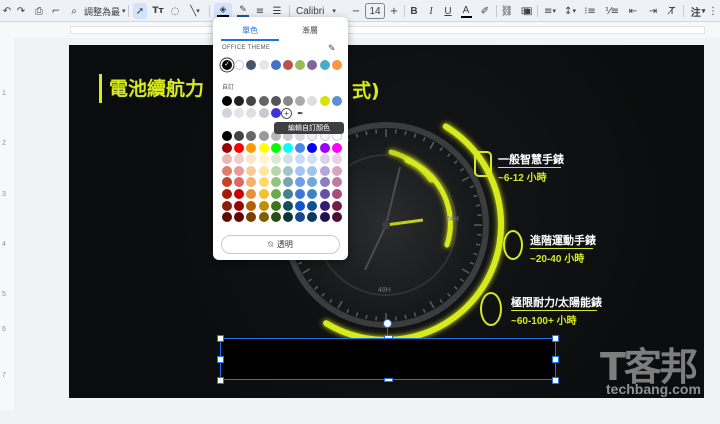 Image resolution: width=720 pixels, height=424 pixels. I want to click on numbered-list-icon: ⅟≡, so click(612, 11).